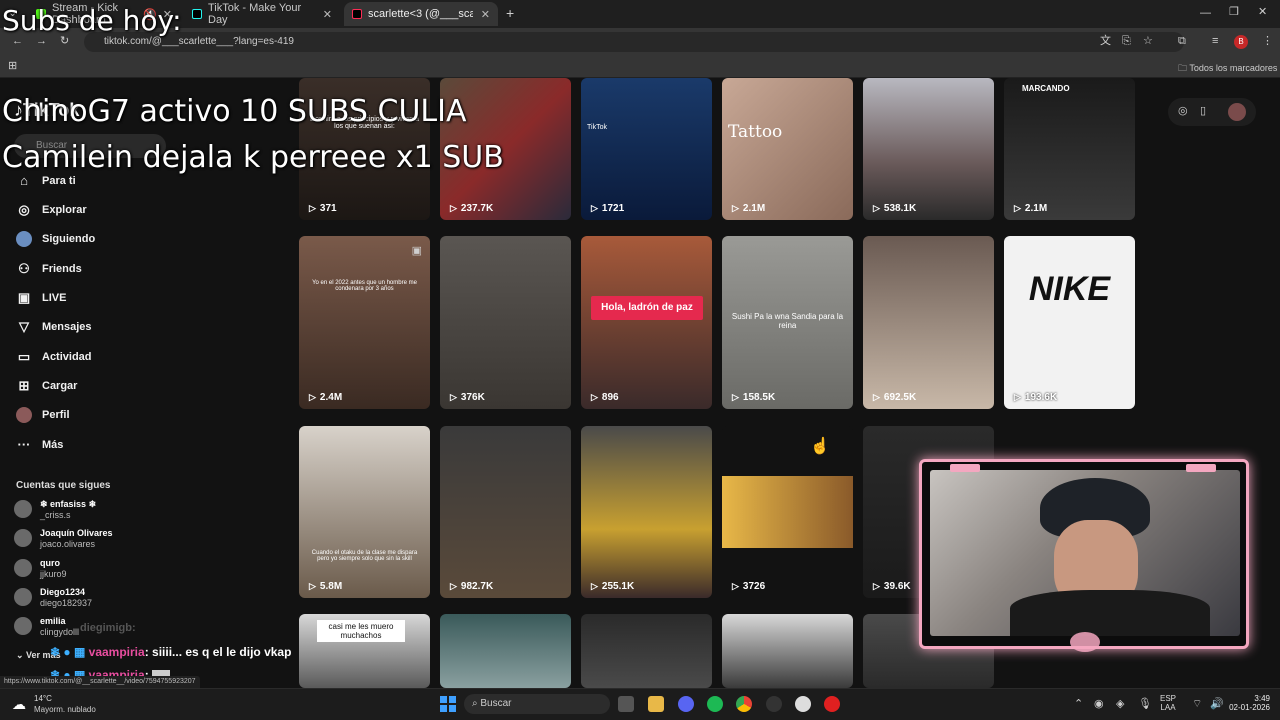  Describe the element at coordinates (1168, 703) in the screenshot. I see `language-indicator: ESP LAA` at that location.